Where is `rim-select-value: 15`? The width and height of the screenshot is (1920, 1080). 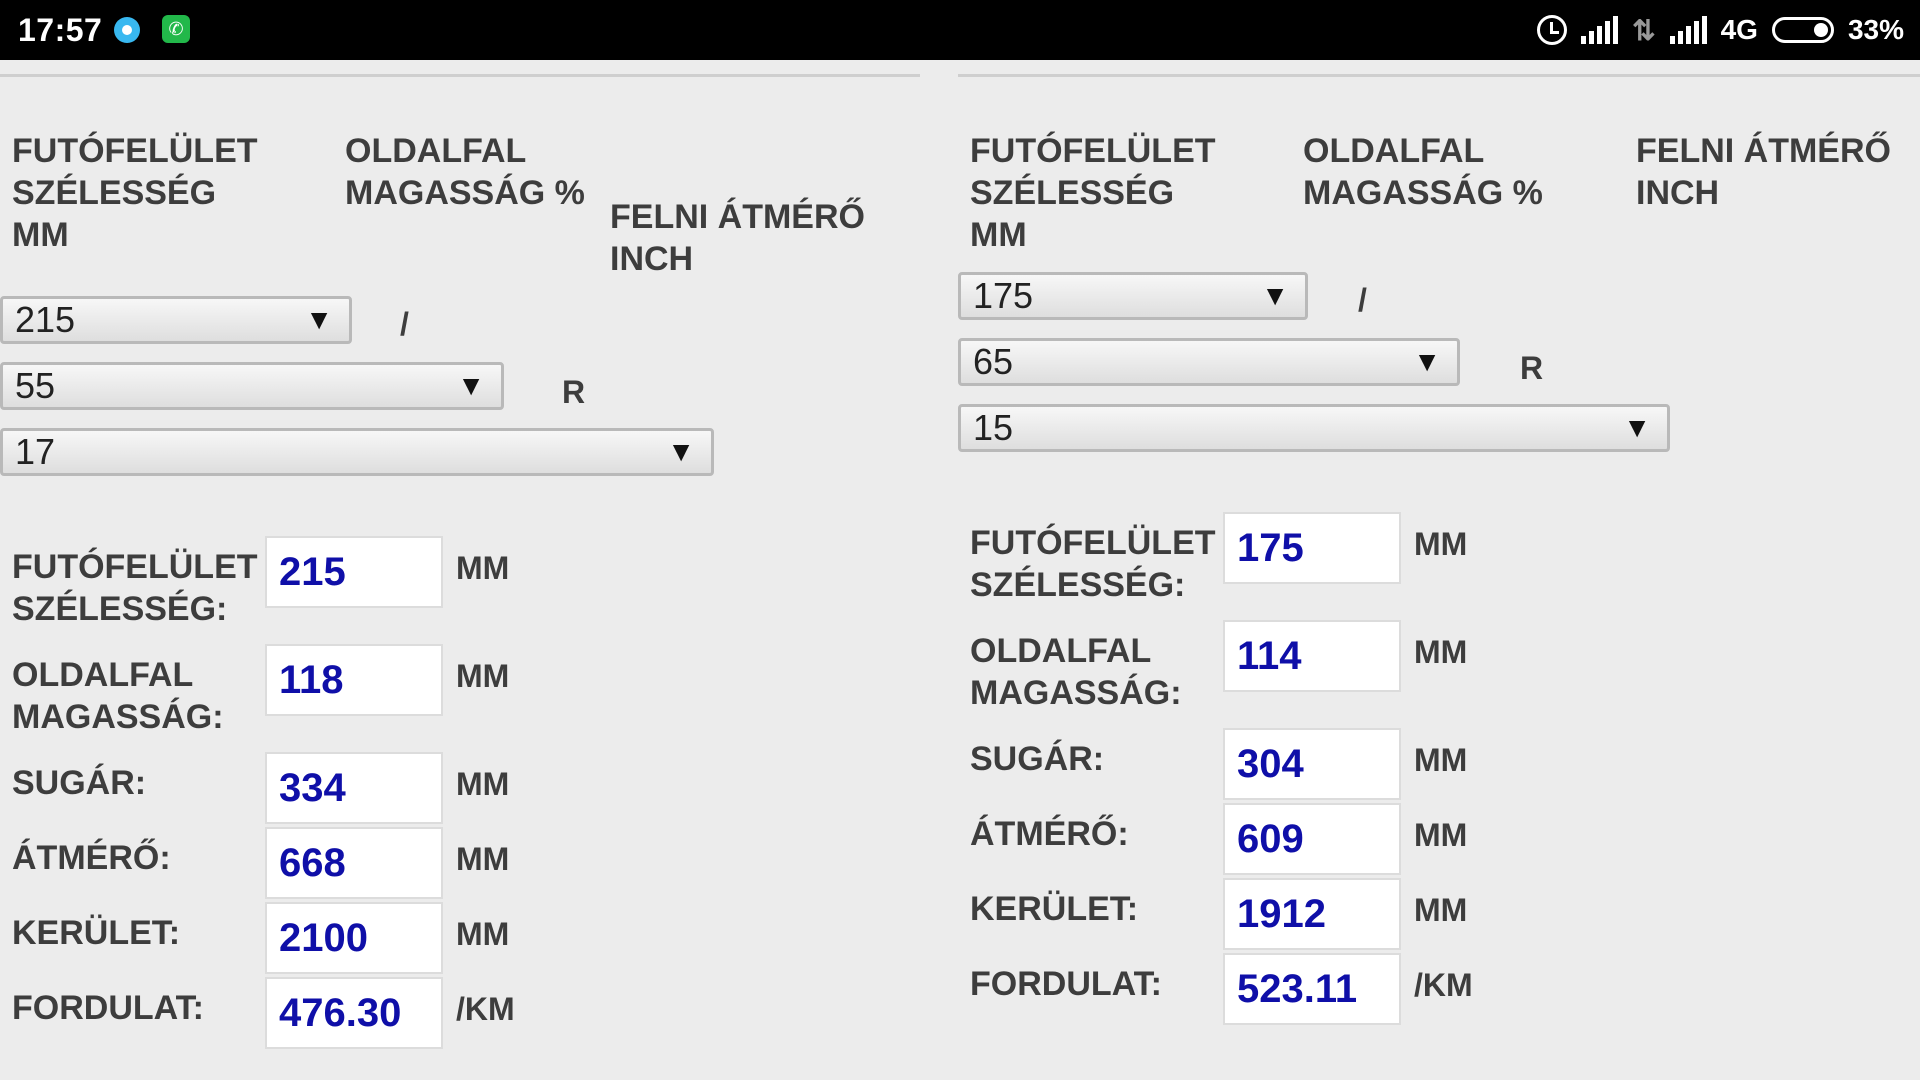 rim-select-value: 15 is located at coordinates (993, 427).